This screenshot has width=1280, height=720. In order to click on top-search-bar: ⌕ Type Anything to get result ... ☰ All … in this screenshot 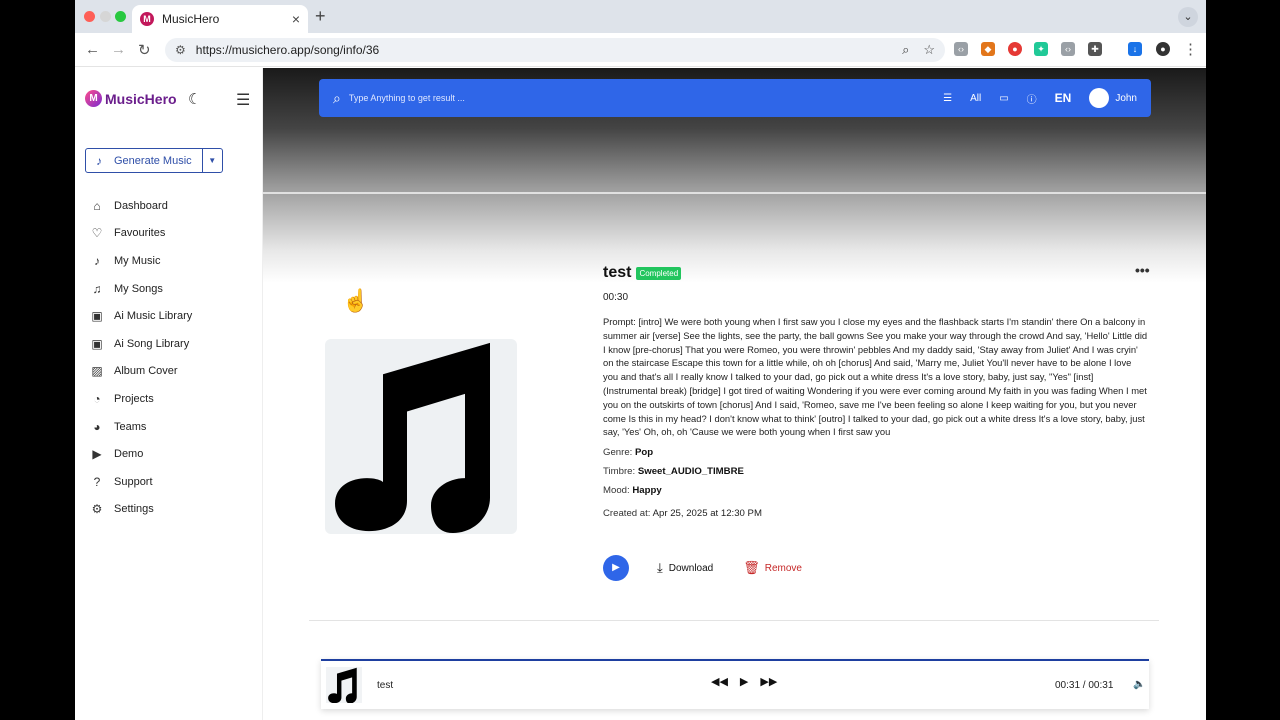, I will do `click(735, 98)`.